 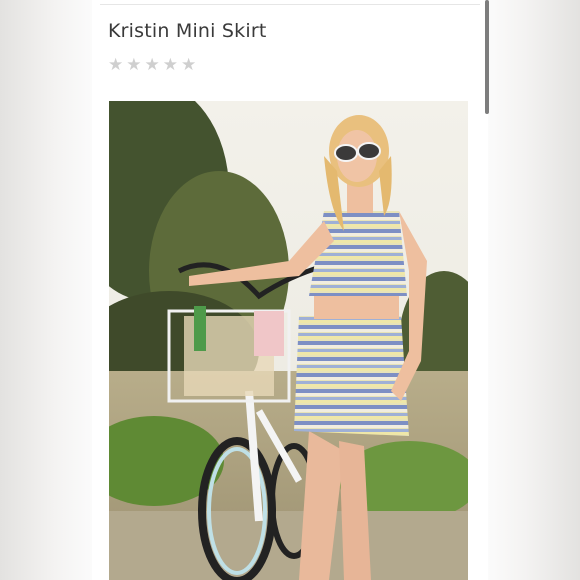 What do you see at coordinates (187, 31) in the screenshot?
I see `product-title: Kristin Mini Skirt` at bounding box center [187, 31].